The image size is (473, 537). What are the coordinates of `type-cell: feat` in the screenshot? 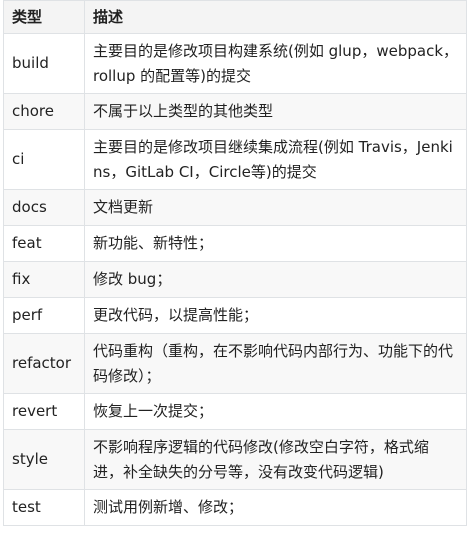 It's located at (44, 243).